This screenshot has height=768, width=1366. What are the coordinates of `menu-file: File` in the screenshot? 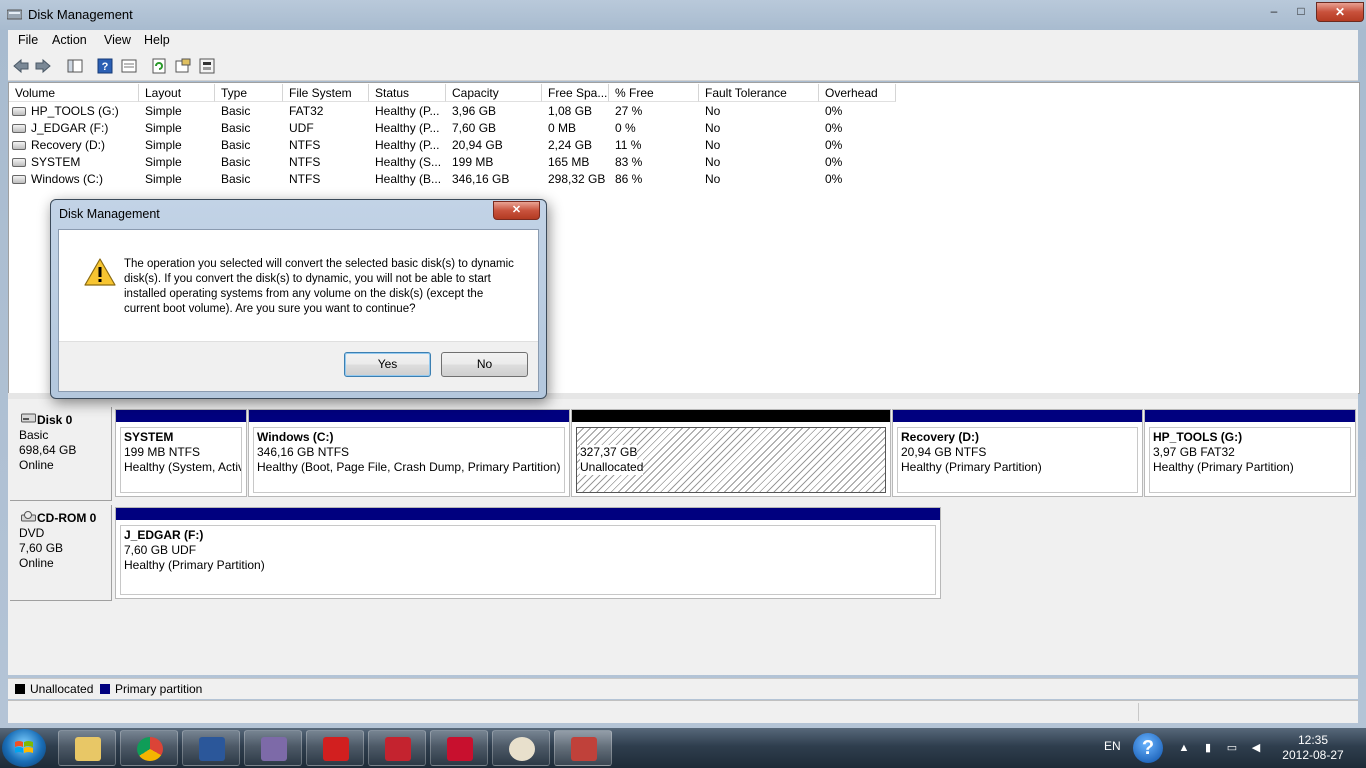 It's located at (28, 40).